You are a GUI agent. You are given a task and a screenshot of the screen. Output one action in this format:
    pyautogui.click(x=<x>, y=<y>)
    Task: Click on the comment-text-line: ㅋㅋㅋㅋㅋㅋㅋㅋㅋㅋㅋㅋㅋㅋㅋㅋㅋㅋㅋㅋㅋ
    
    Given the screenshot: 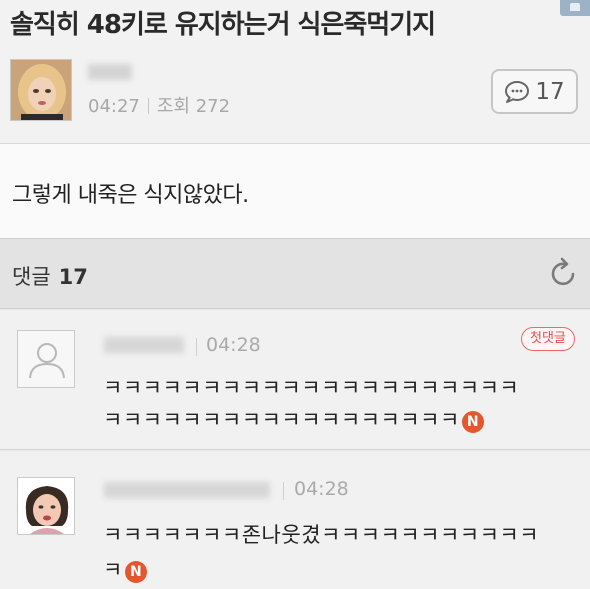 What is the action you would take?
    pyautogui.click(x=311, y=388)
    